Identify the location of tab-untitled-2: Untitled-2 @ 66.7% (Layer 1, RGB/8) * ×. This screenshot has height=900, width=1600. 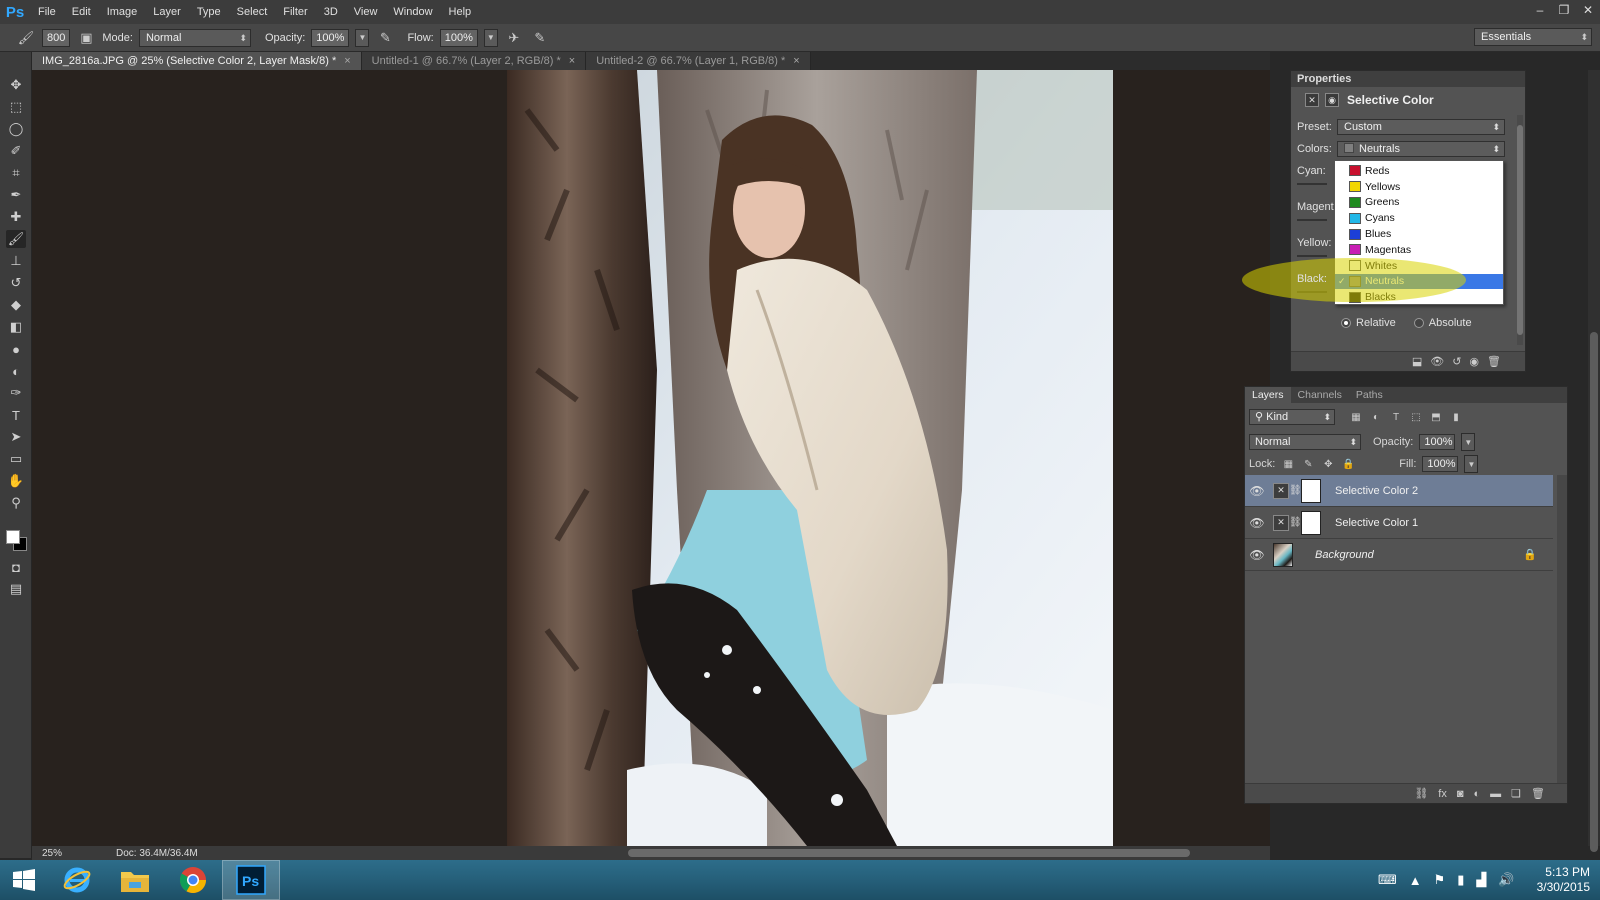
(698, 61).